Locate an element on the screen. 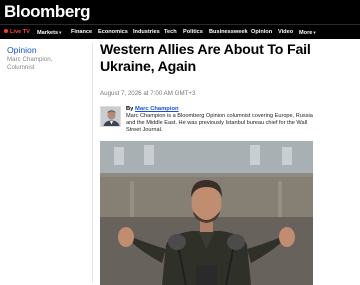  nav-item-politics: Politics is located at coordinates (193, 32).